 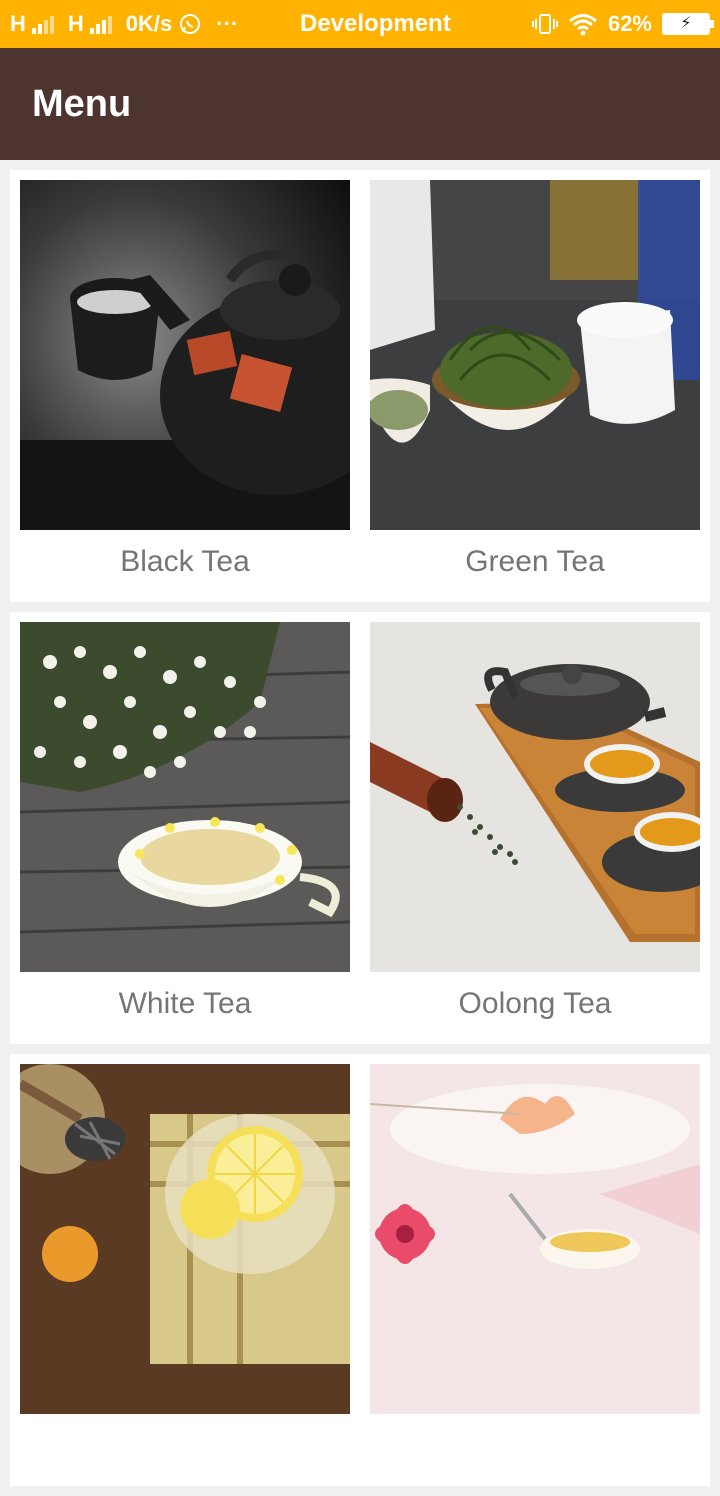 What do you see at coordinates (688, 24) in the screenshot?
I see `battery-icon: ⚡` at bounding box center [688, 24].